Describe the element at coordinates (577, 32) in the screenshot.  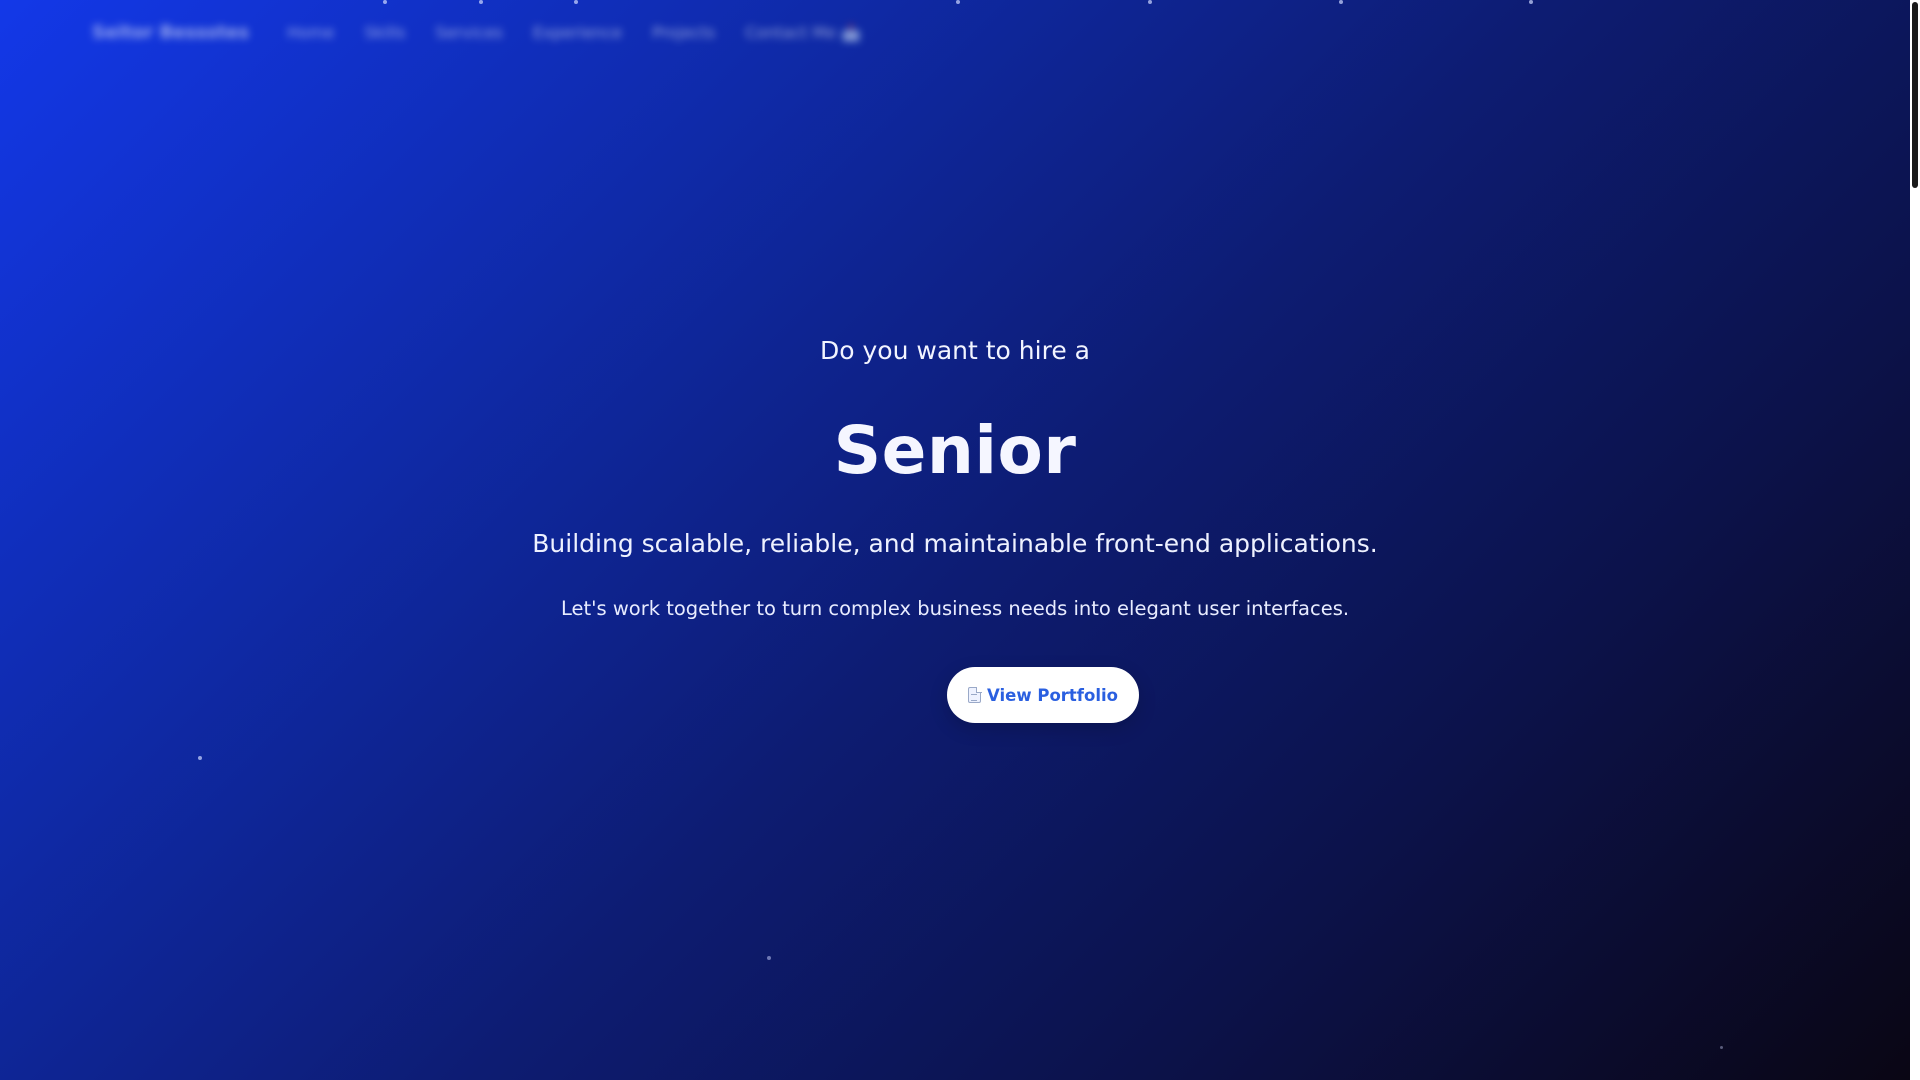
I see `nav-link-experience: Experience` at that location.